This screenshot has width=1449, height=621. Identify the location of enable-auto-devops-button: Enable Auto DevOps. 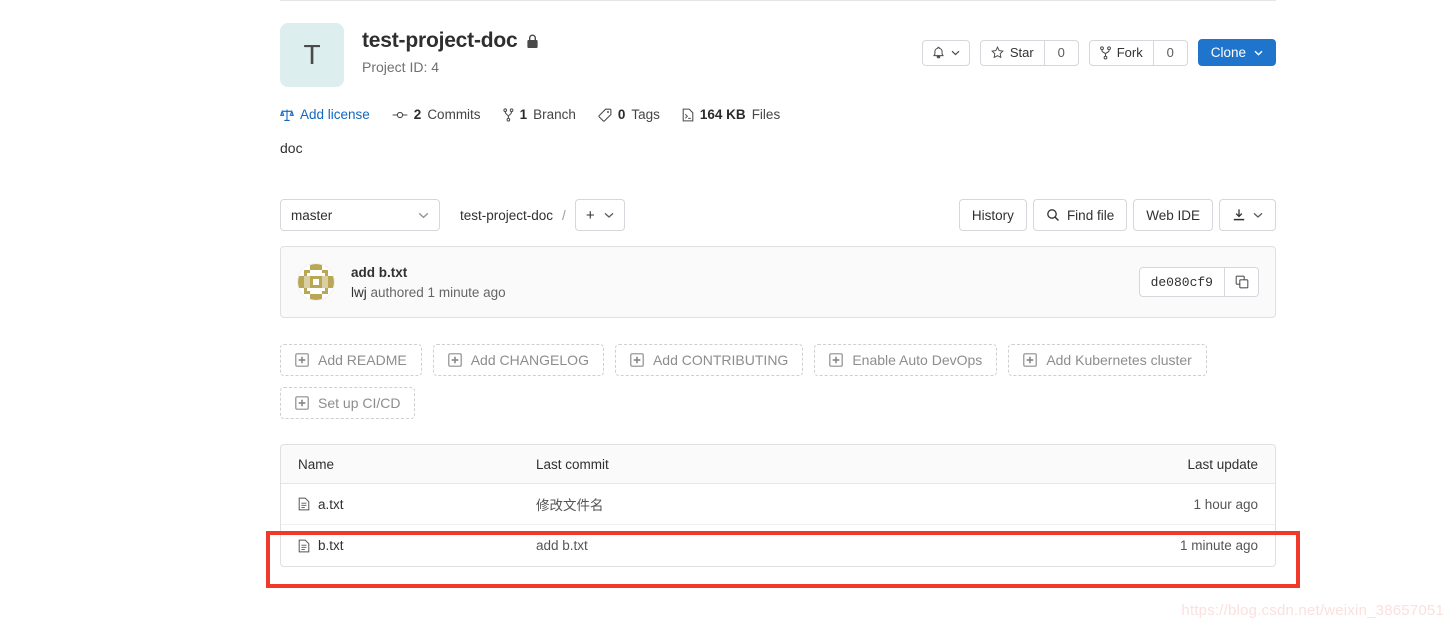
(906, 360).